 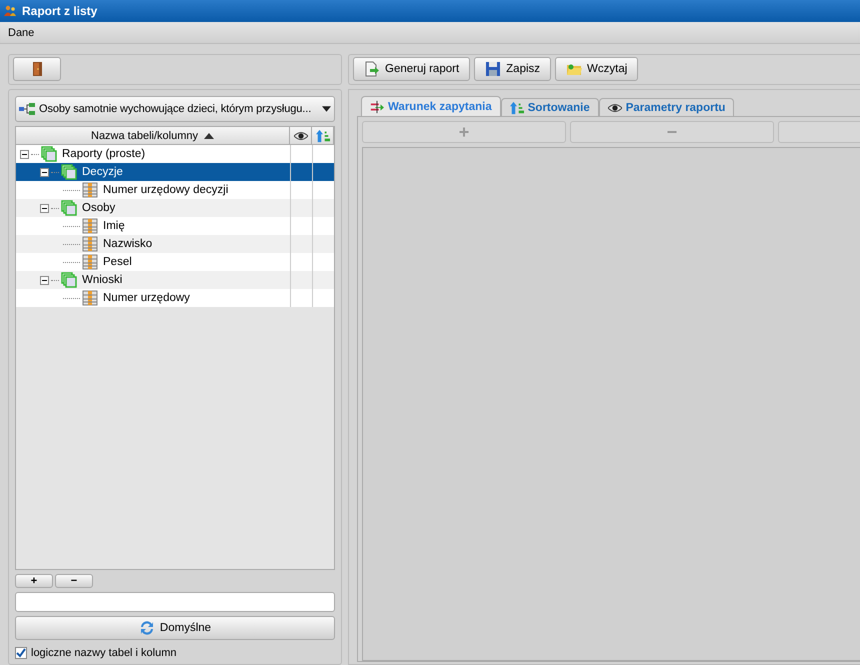 What do you see at coordinates (21, 653) in the screenshot?
I see `checkbox` at bounding box center [21, 653].